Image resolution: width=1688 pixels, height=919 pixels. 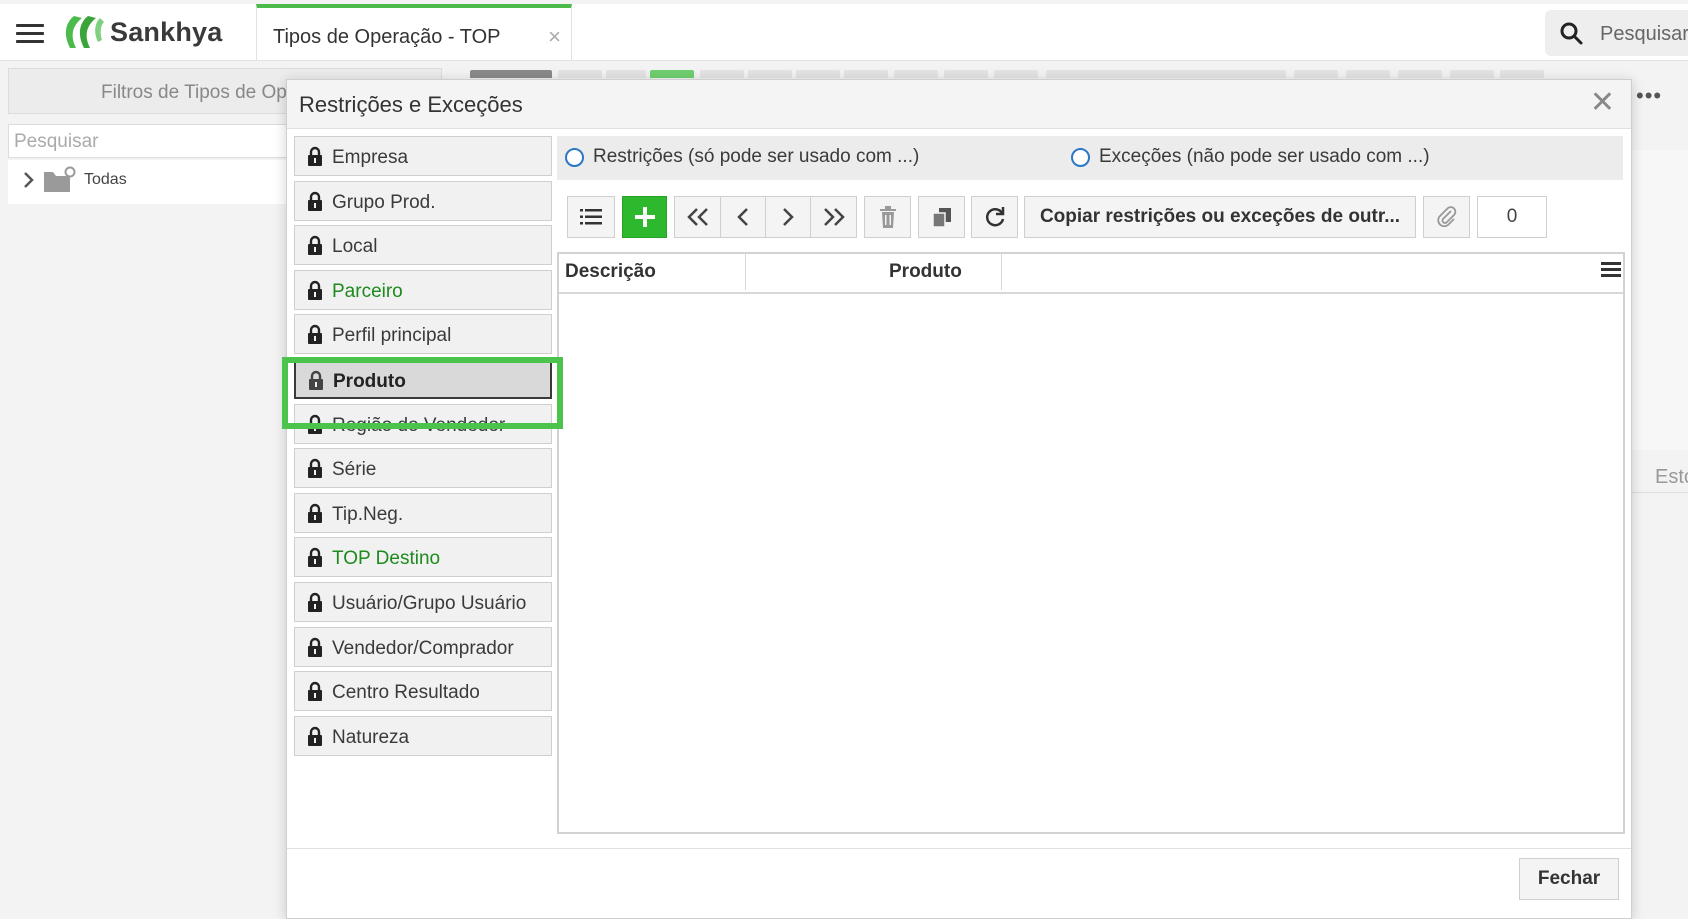 I want to click on category-item-label: Empresa, so click(x=370, y=157).